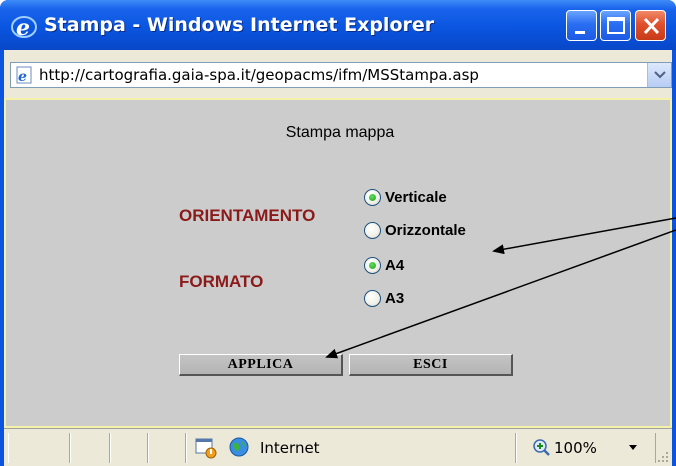 This screenshot has height=466, width=676. Describe the element at coordinates (425, 230) in the screenshot. I see `radio-label-orizzontale: Orizzontale` at that location.